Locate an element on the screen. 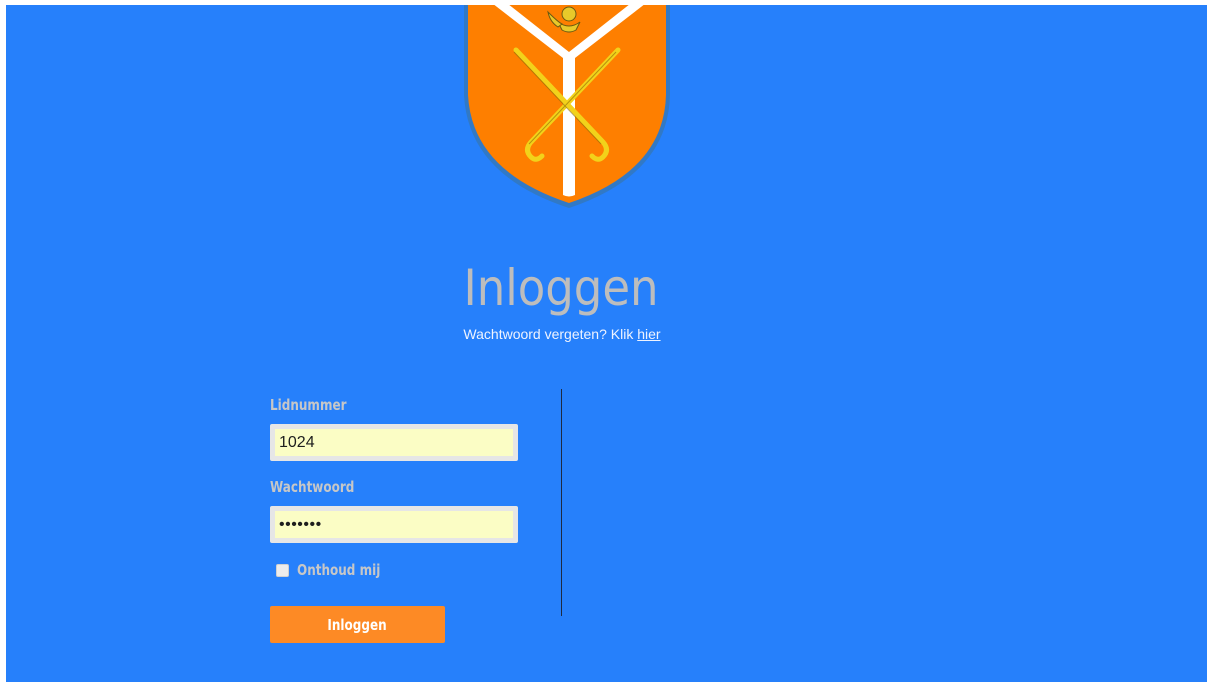  member-number-label: Lidnummer is located at coordinates (308, 405).